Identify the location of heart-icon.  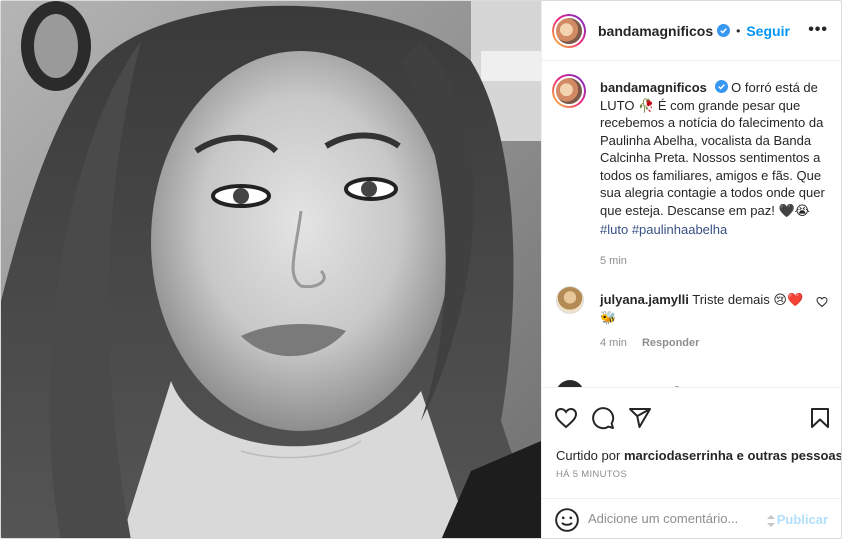
(566, 418).